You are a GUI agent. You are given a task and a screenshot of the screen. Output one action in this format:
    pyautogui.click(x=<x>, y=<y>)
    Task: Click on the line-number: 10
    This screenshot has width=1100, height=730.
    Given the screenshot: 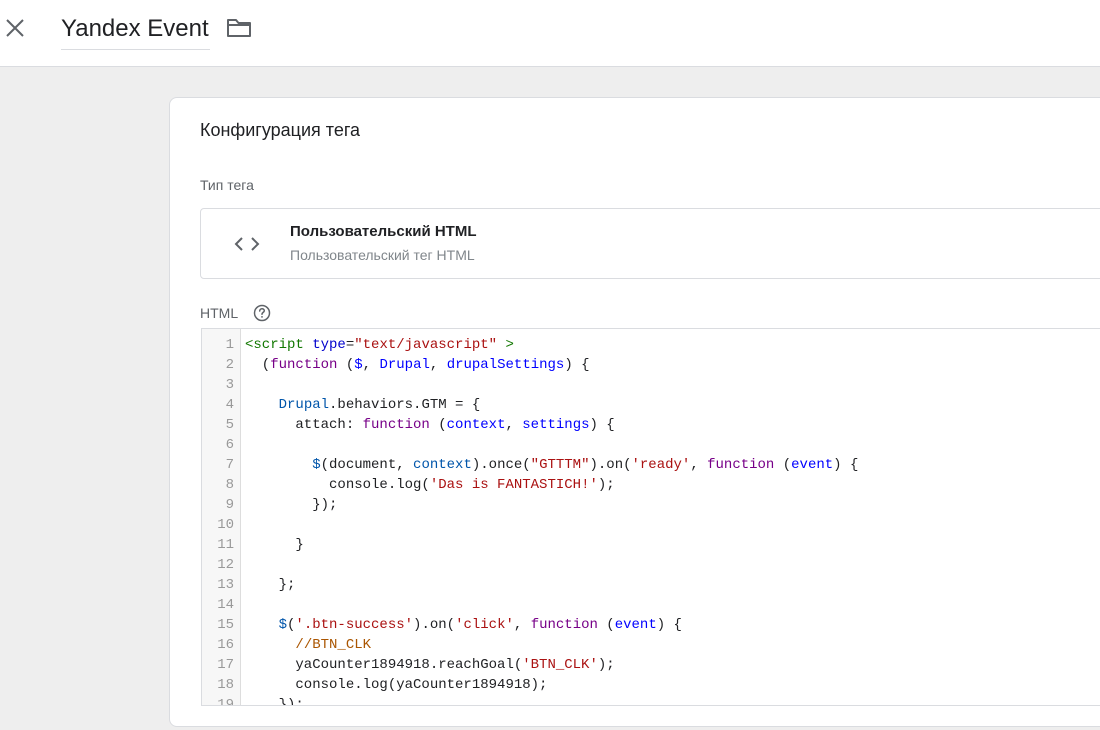 What is the action you would take?
    pyautogui.click(x=225, y=525)
    